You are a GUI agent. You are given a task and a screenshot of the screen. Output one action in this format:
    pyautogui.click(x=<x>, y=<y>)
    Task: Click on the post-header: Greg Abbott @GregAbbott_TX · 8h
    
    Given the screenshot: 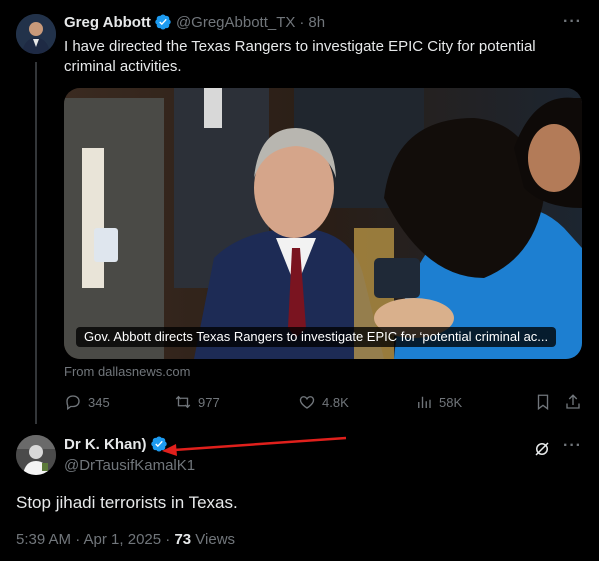 What is the action you would take?
    pyautogui.click(x=194, y=22)
    